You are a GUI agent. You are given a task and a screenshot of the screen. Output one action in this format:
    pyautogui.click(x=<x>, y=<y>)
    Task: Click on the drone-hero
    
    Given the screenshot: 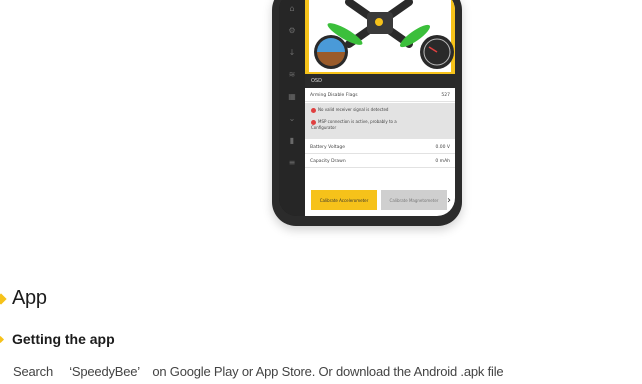 What is the action you would take?
    pyautogui.click(x=380, y=38)
    